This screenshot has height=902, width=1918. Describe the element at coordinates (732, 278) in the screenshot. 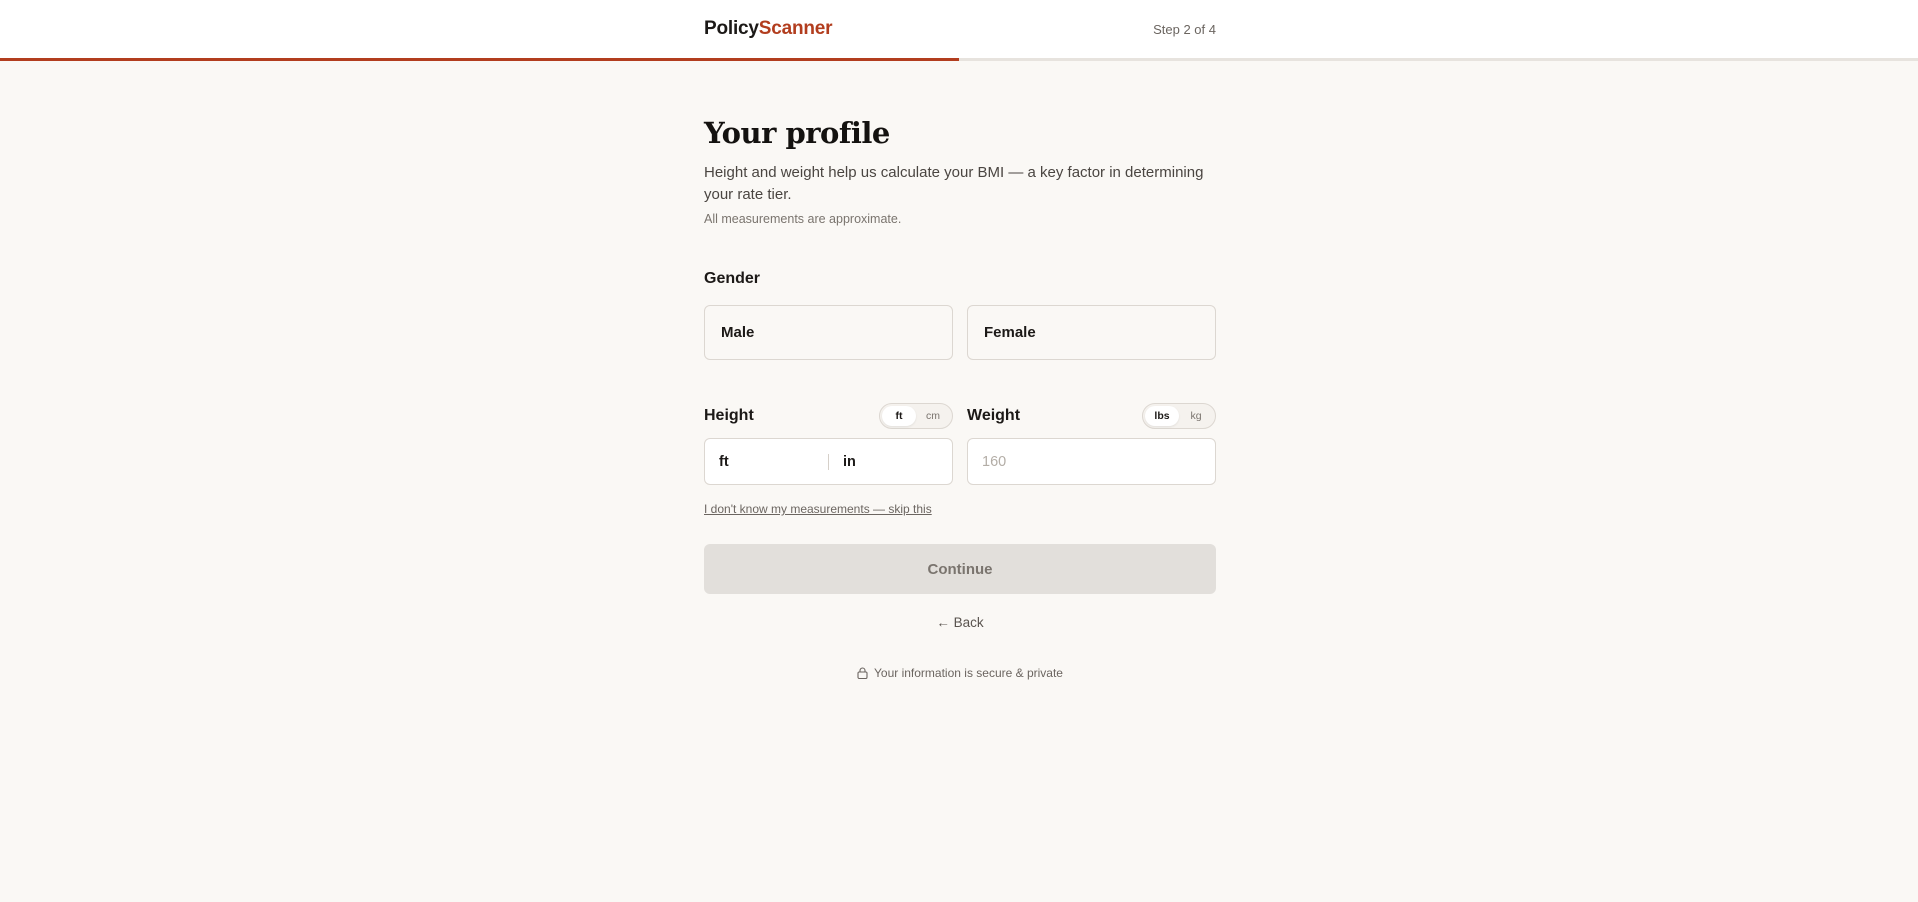

I see `gender-label: Gender` at that location.